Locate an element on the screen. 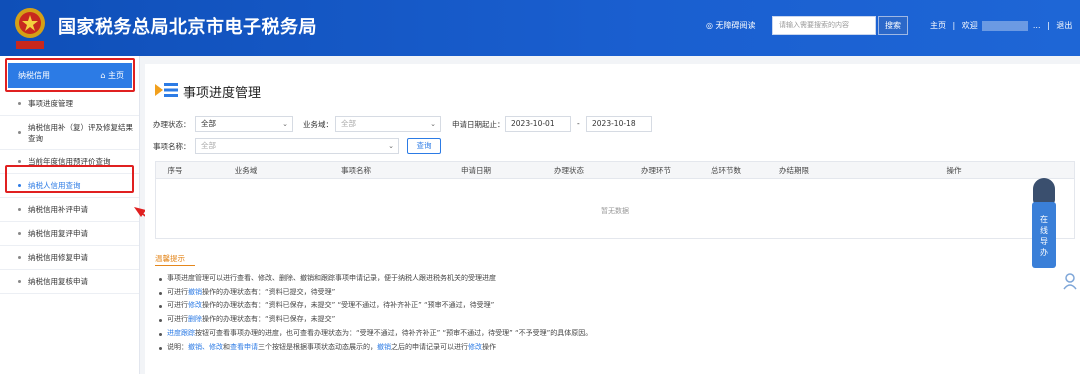 This screenshot has height=374, width=1080. highlight-box-home is located at coordinates (70, 75).